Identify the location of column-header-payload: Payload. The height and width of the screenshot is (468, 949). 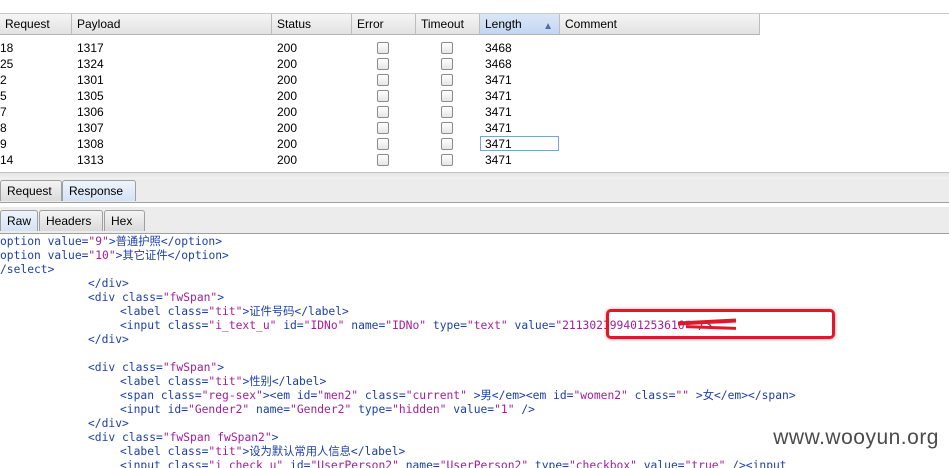
(172, 24).